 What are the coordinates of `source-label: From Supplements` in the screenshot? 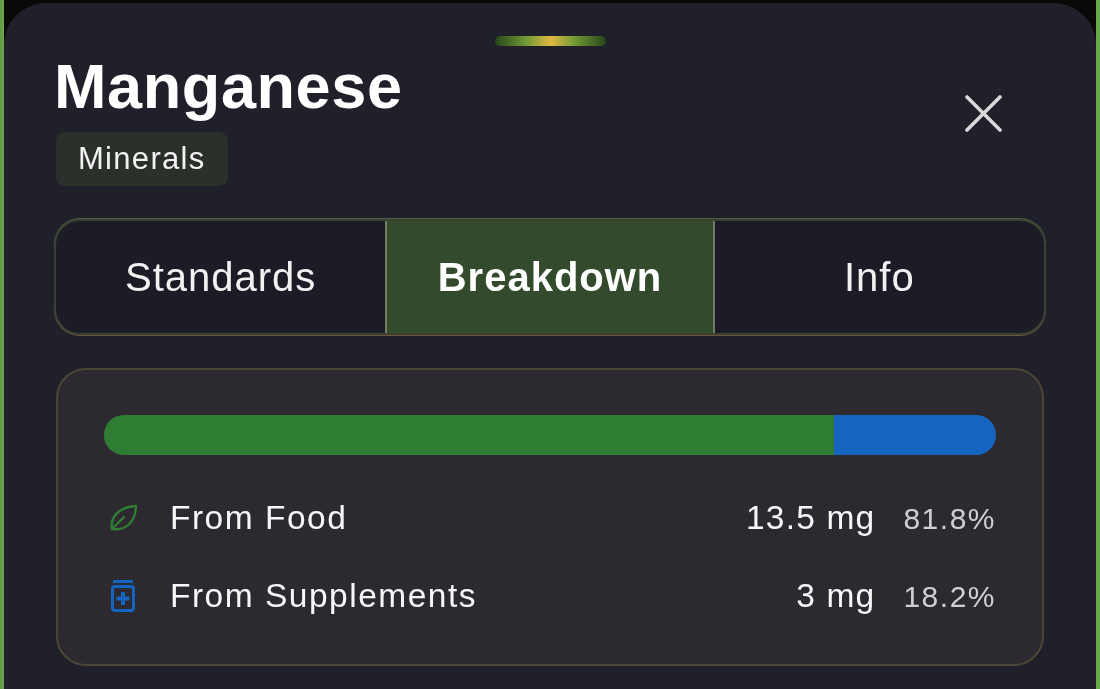 It's located at (323, 595).